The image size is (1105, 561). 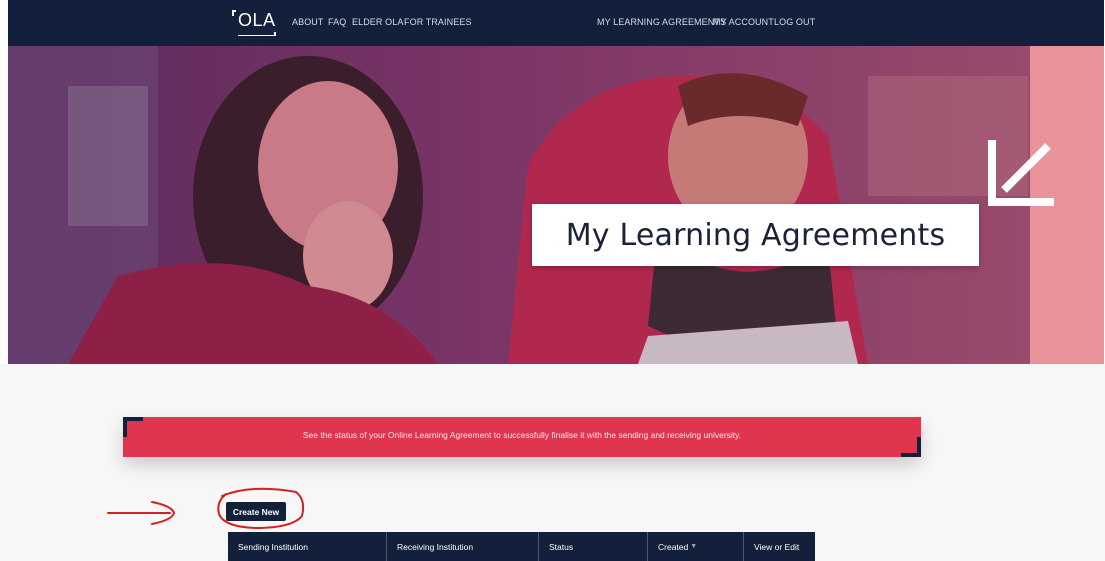 I want to click on nav-link-my-account: MY ACCOUNT, so click(x=743, y=22).